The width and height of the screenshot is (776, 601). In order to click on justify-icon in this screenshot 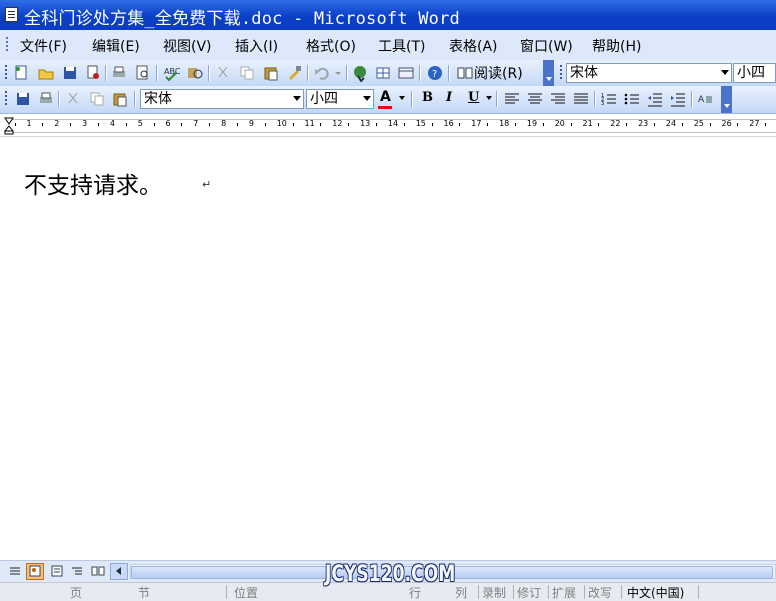, I will do `click(581, 99)`.